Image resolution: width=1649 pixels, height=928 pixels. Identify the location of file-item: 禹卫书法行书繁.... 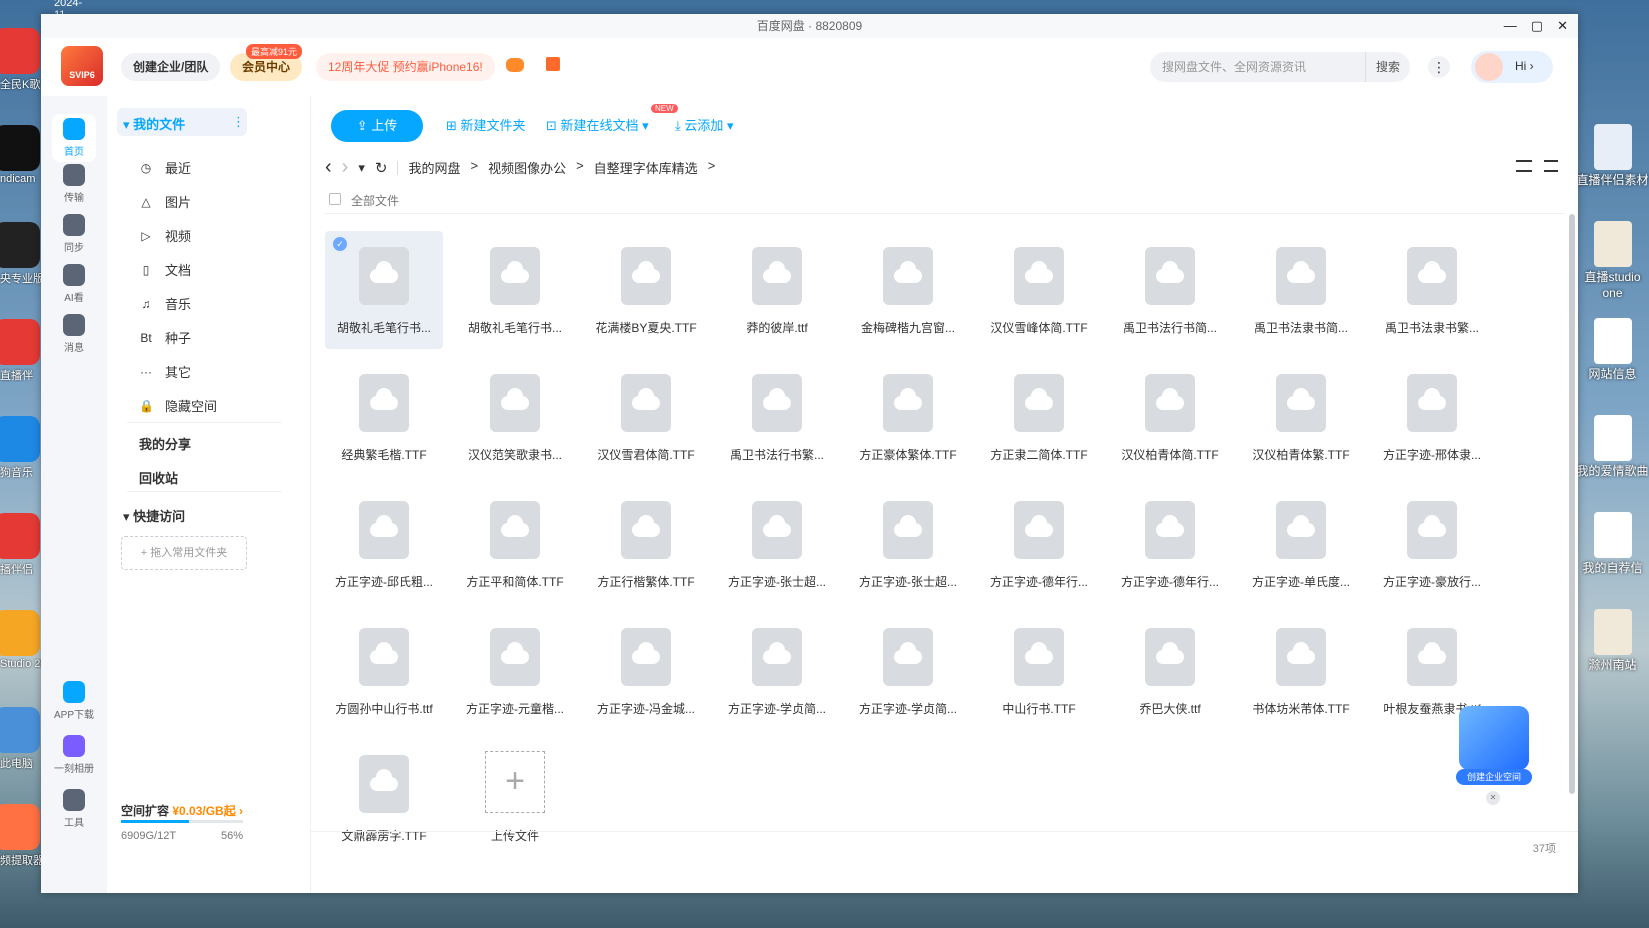
(777, 417).